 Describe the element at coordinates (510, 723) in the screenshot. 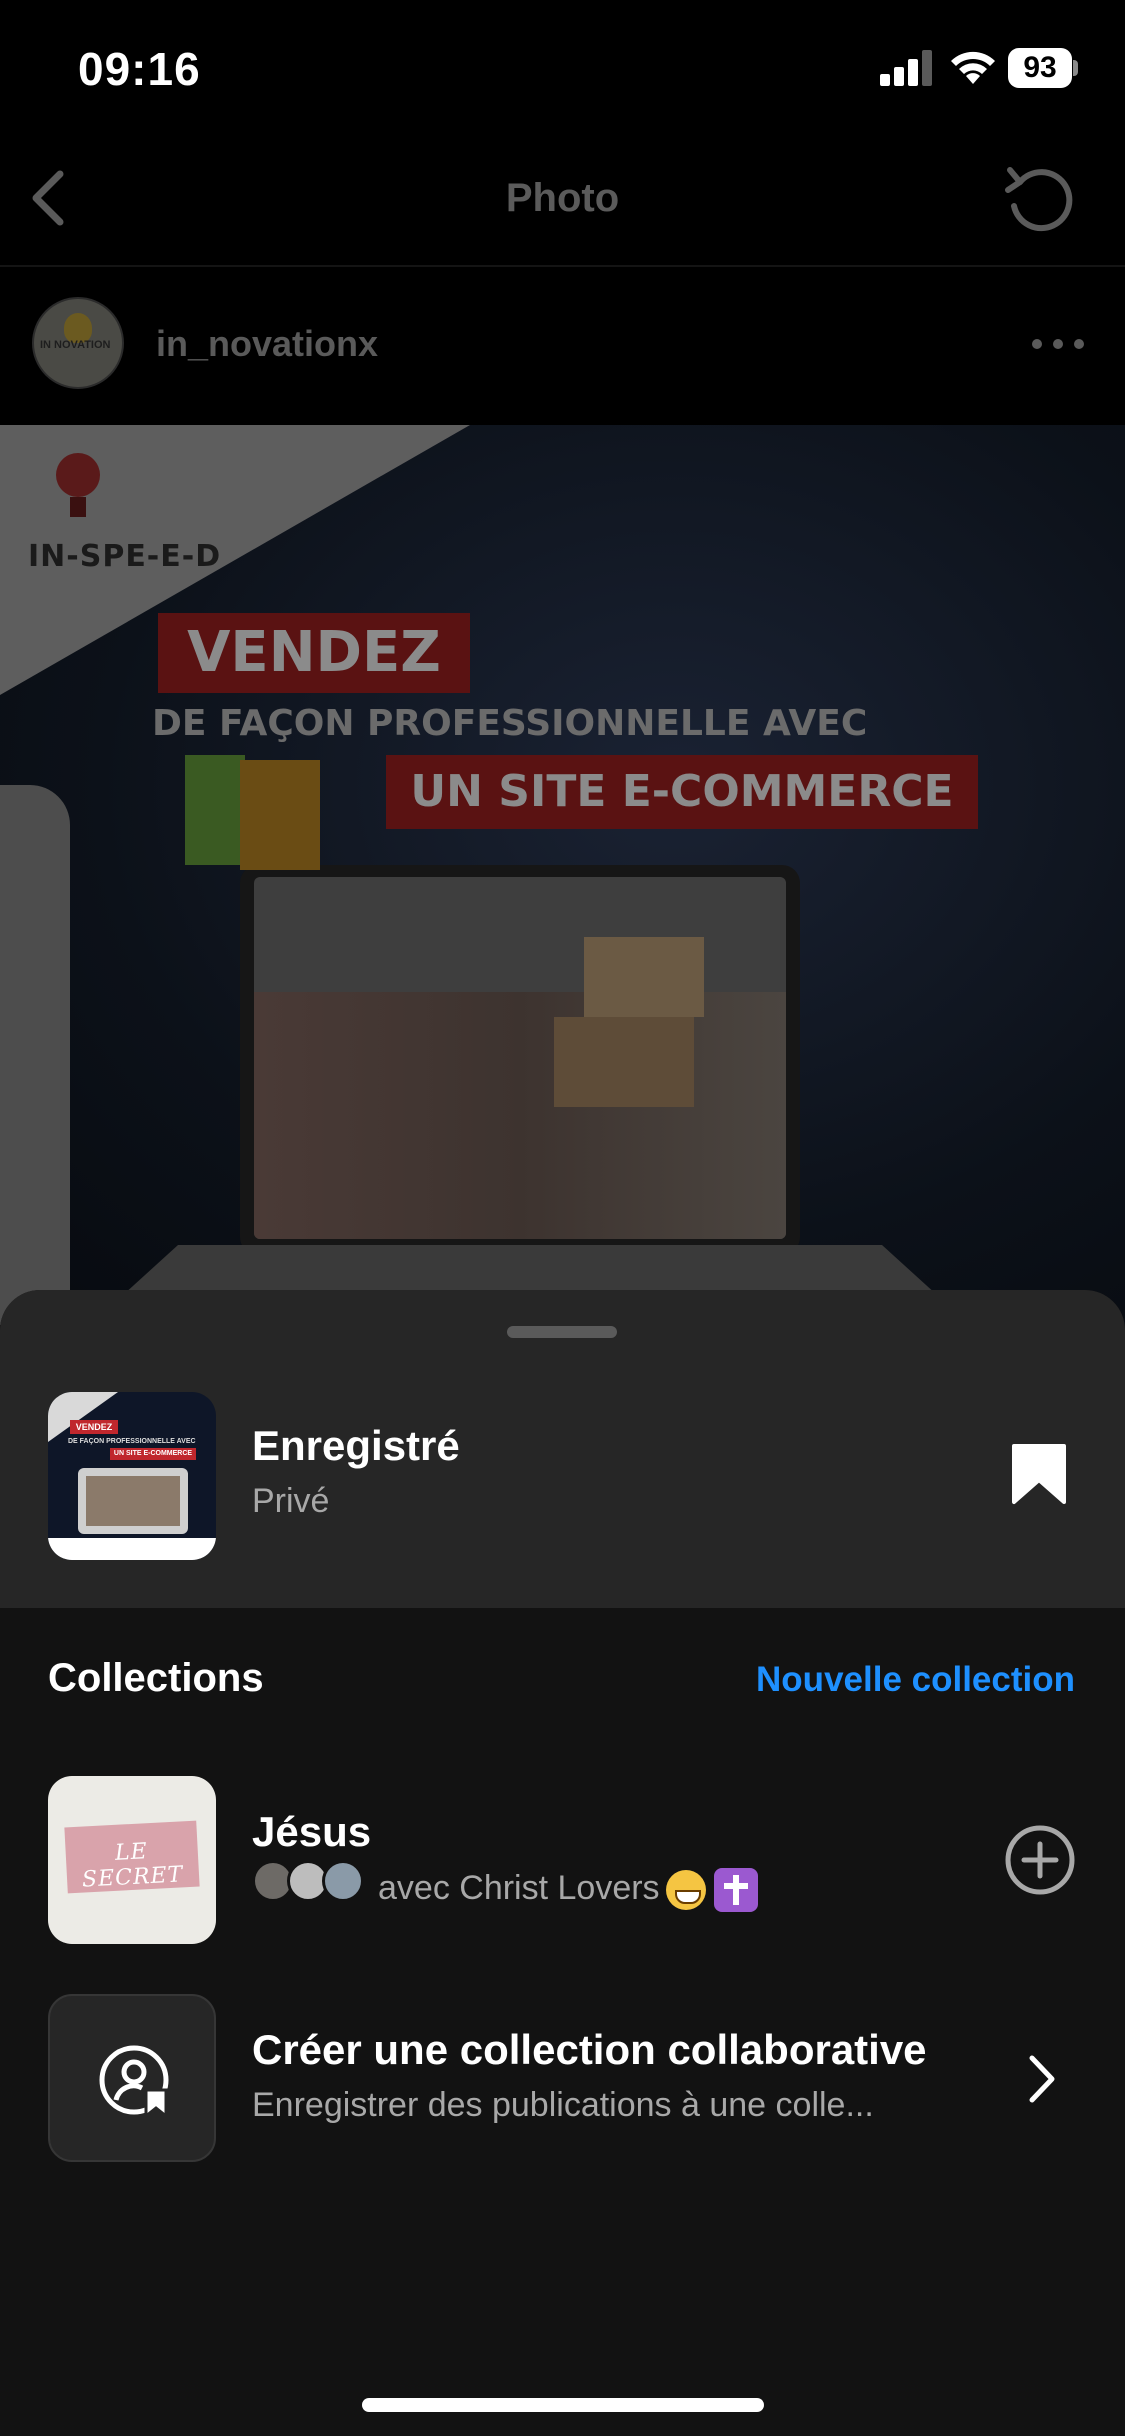

I see `image-line2: DE FAÇON PROFESSIONNELLE AVEC` at that location.